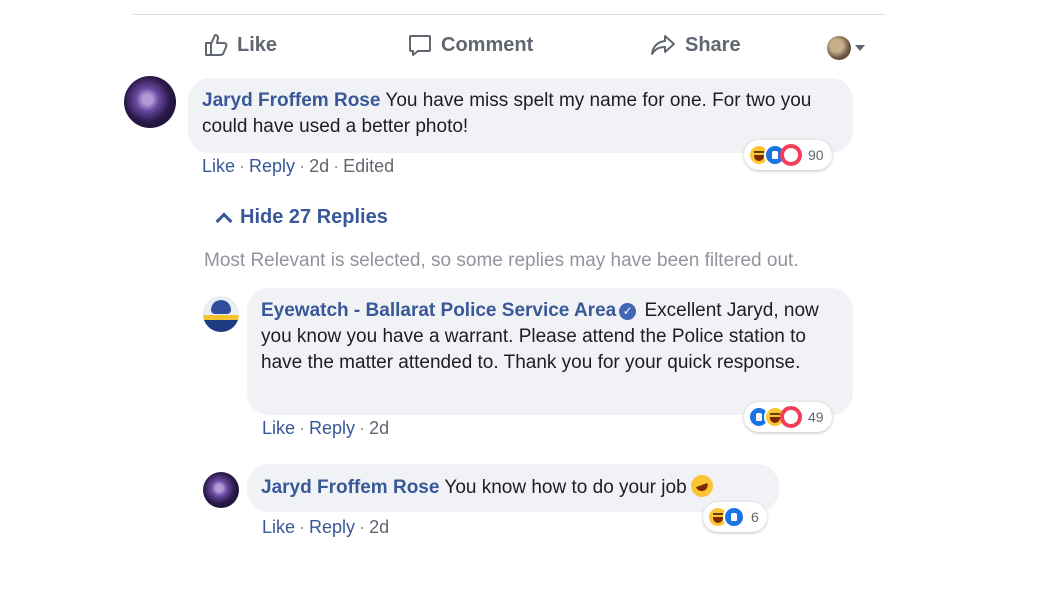 The image size is (1060, 596). What do you see at coordinates (755, 517) in the screenshot?
I see `reaction-count: 6` at bounding box center [755, 517].